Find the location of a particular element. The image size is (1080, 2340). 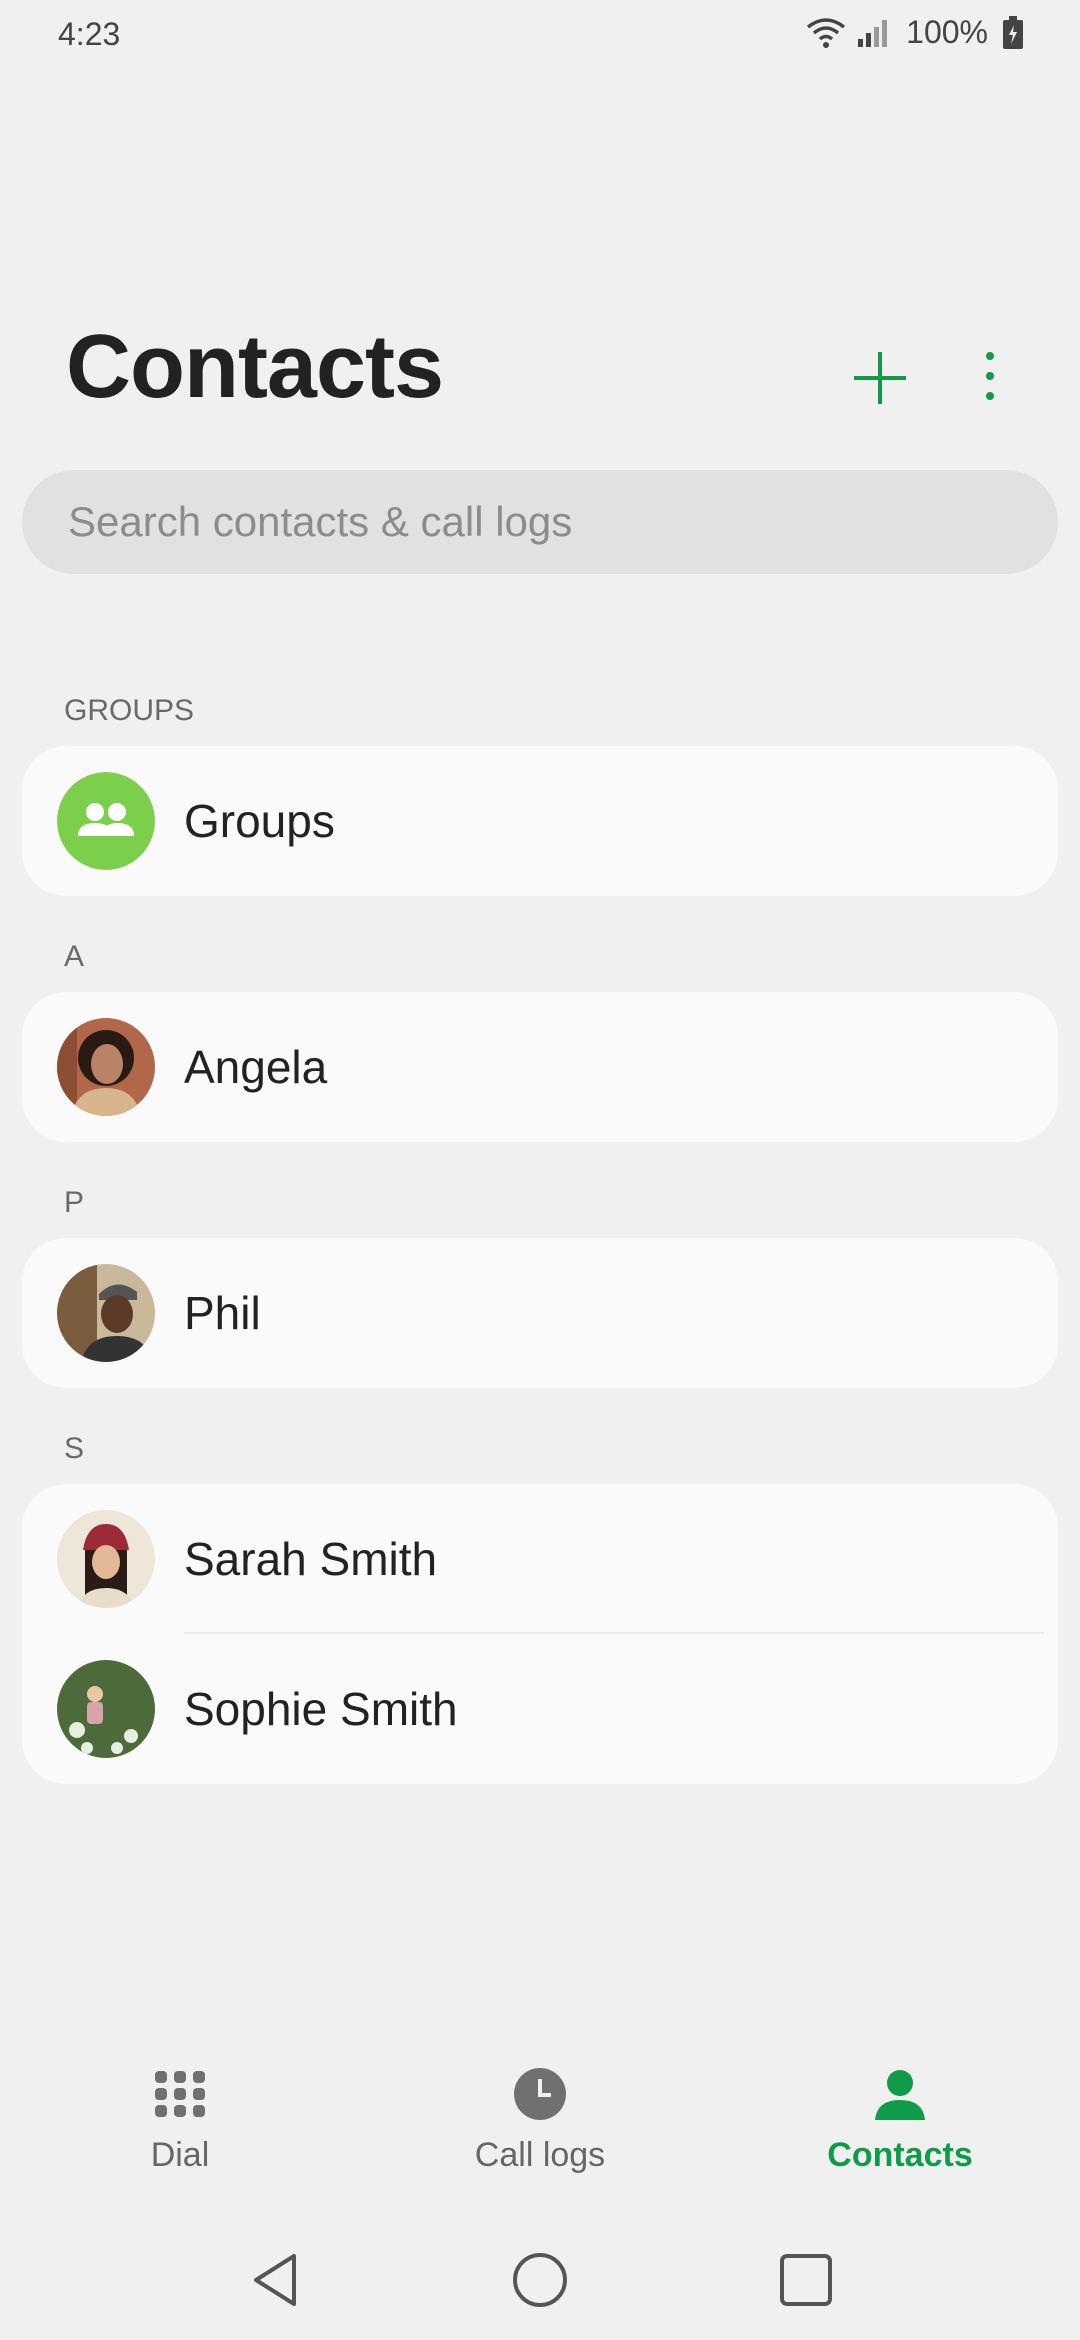

add-contact-button is located at coordinates (880, 378).